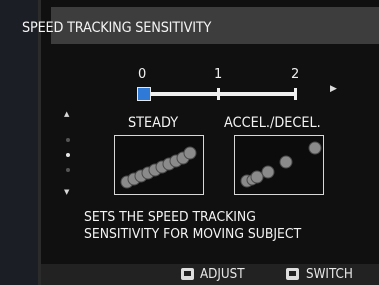 The height and width of the screenshot is (285, 379). Describe the element at coordinates (272, 123) in the screenshot. I see `option-accel-decel-label: ACCEL./DECEL.` at that location.